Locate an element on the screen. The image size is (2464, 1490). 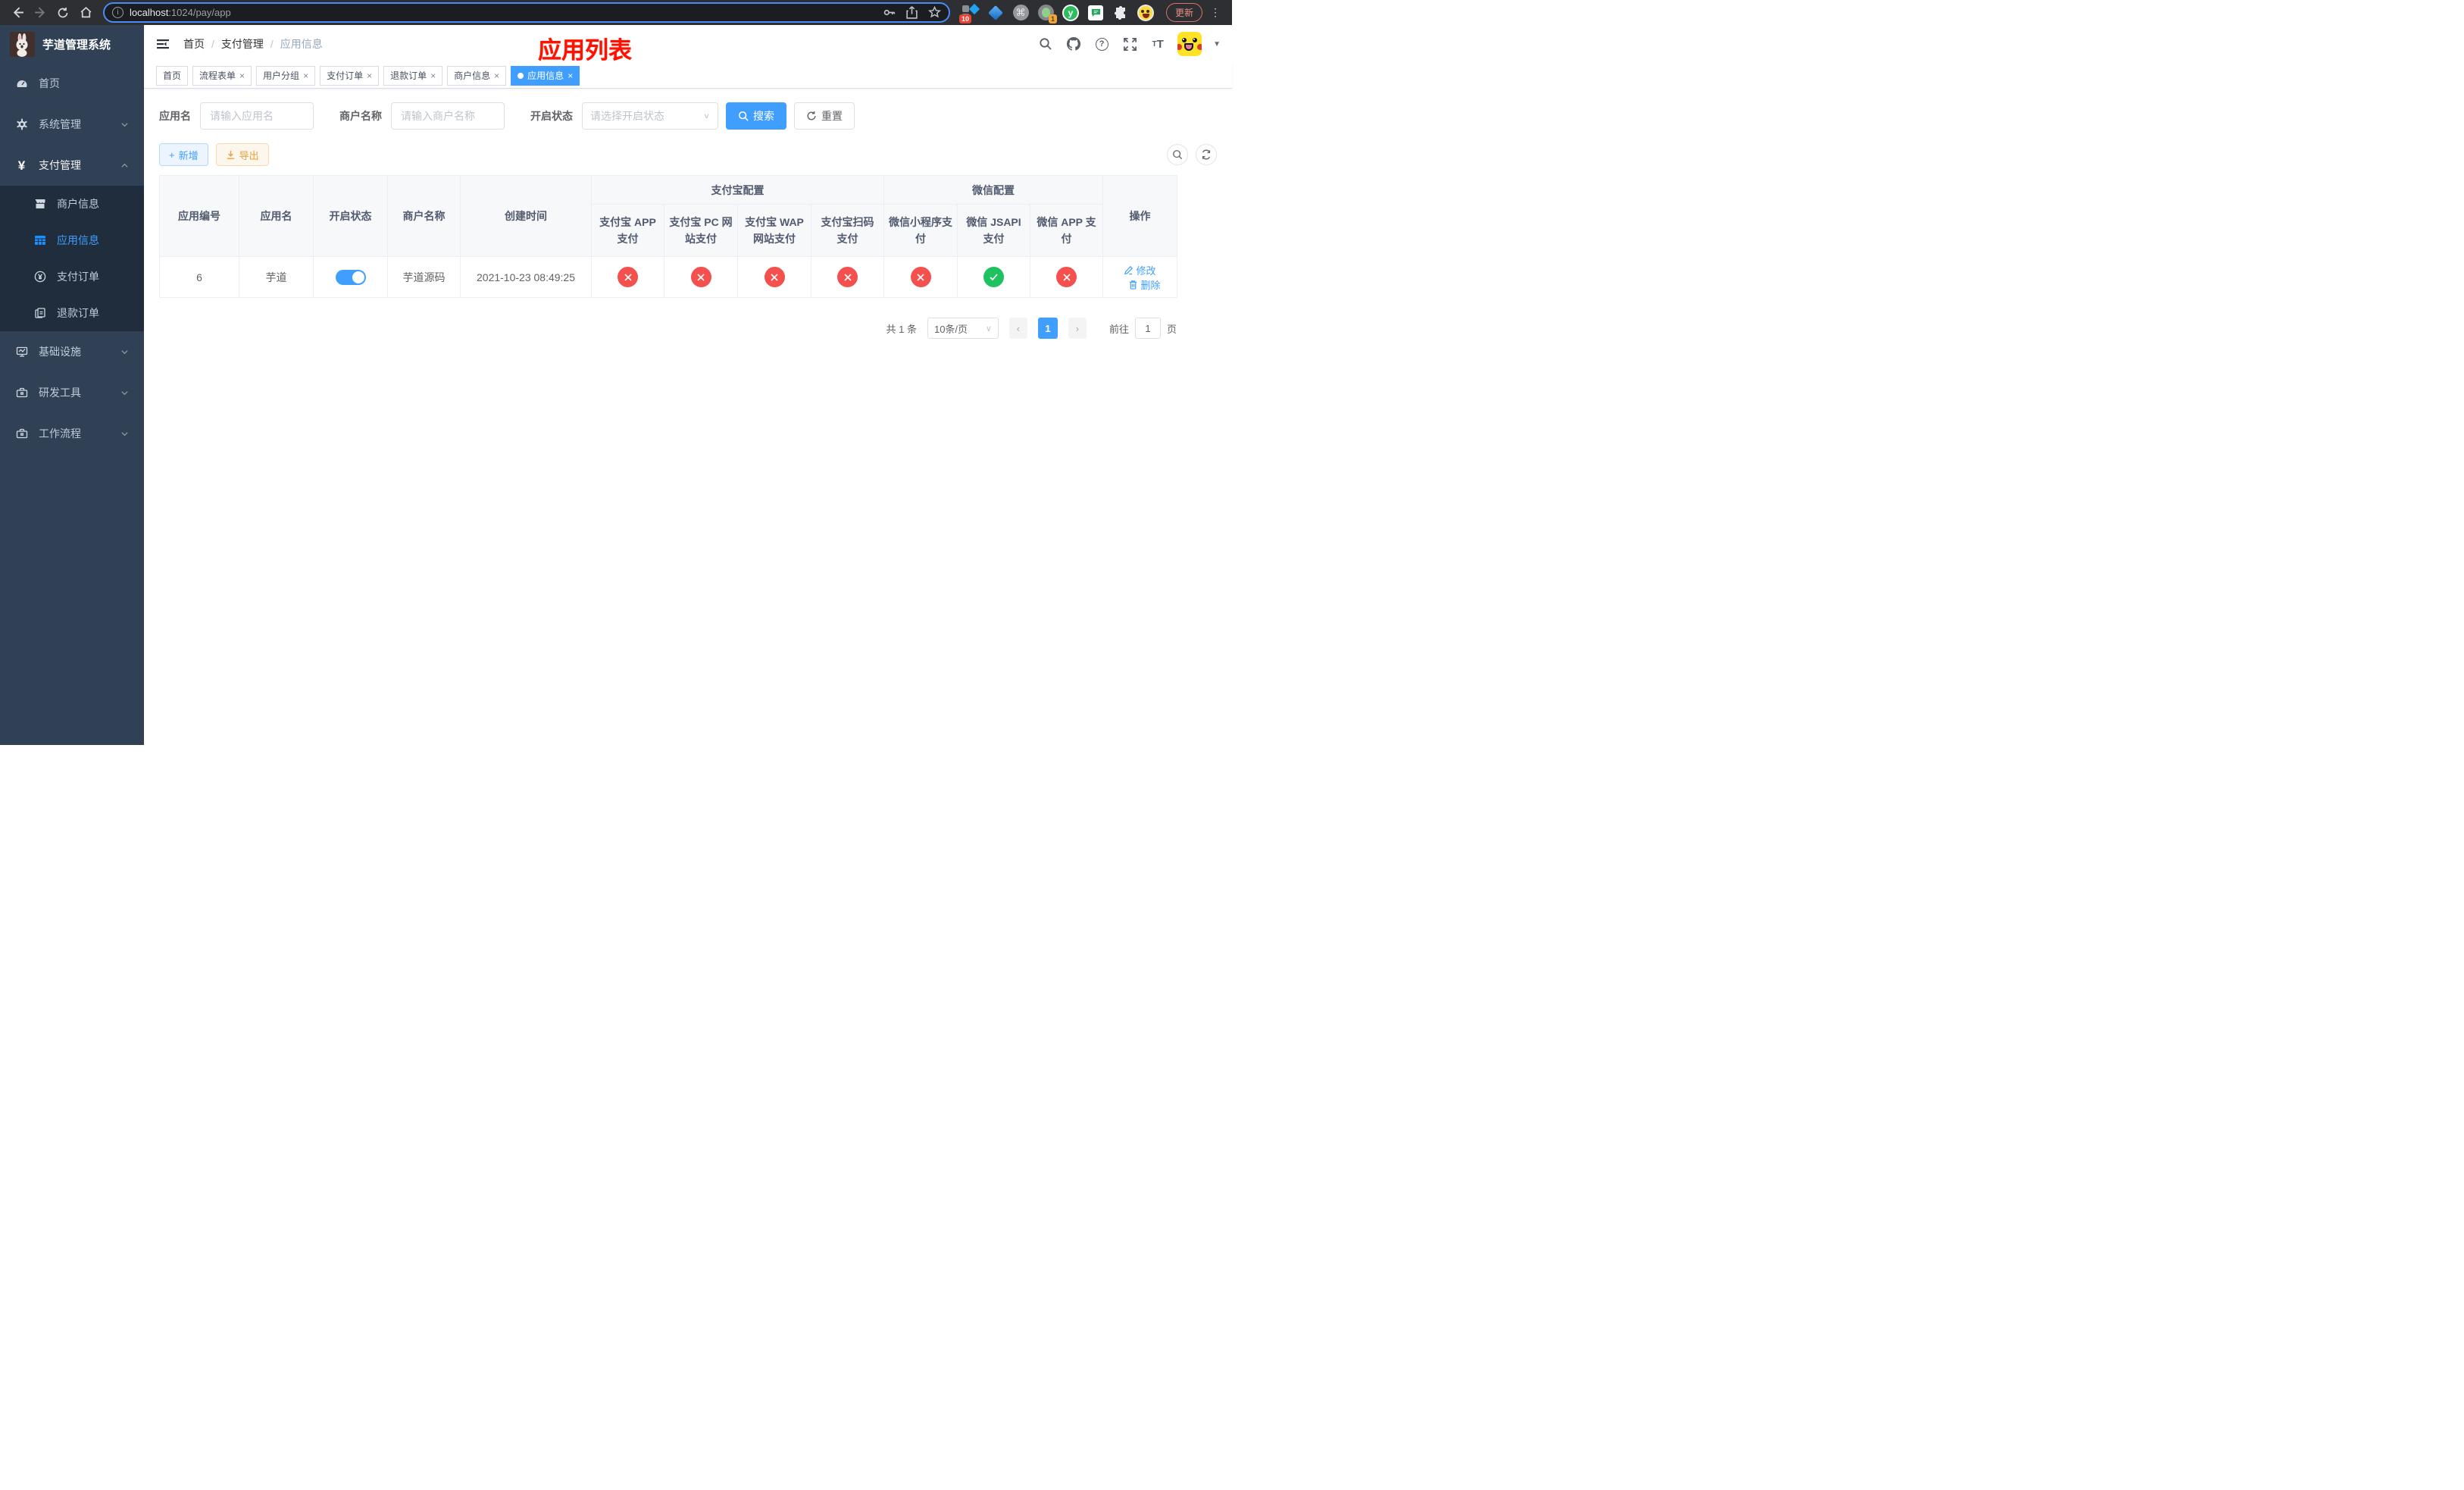
breadcrumb-current: 应用信息 is located at coordinates (301, 44).